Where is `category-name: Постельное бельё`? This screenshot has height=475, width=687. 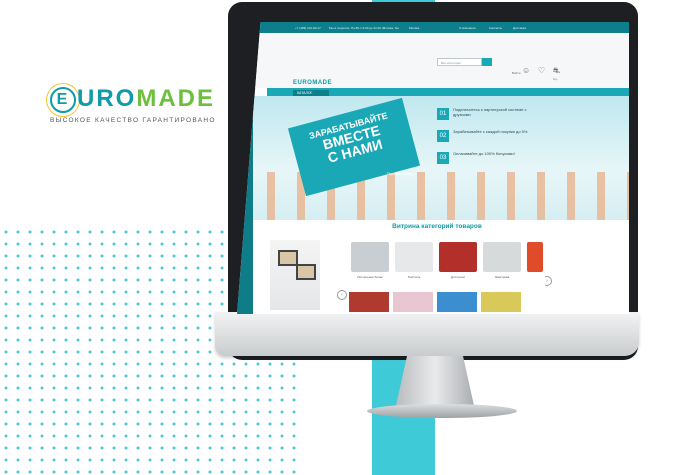
category-name: Постельное бельё is located at coordinates (370, 277).